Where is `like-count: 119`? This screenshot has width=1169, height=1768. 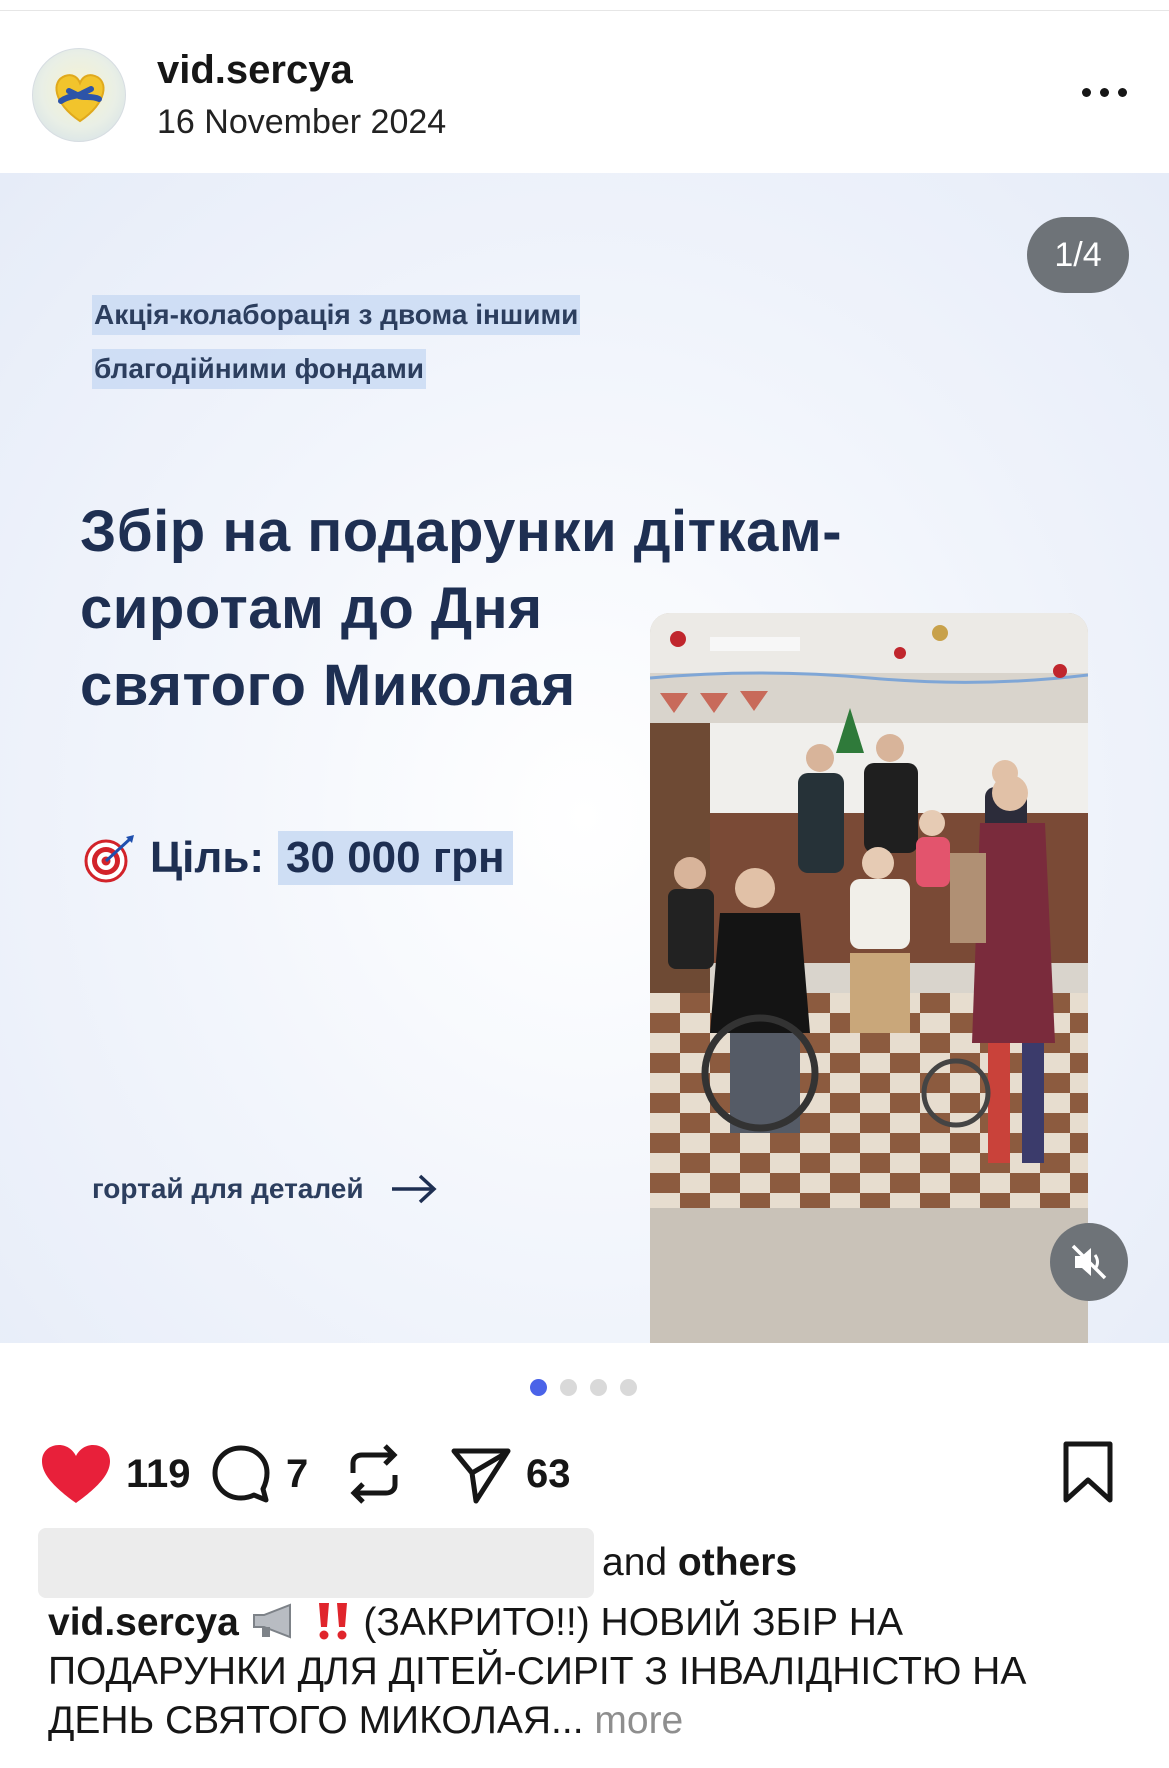
like-count: 119 is located at coordinates (158, 1474).